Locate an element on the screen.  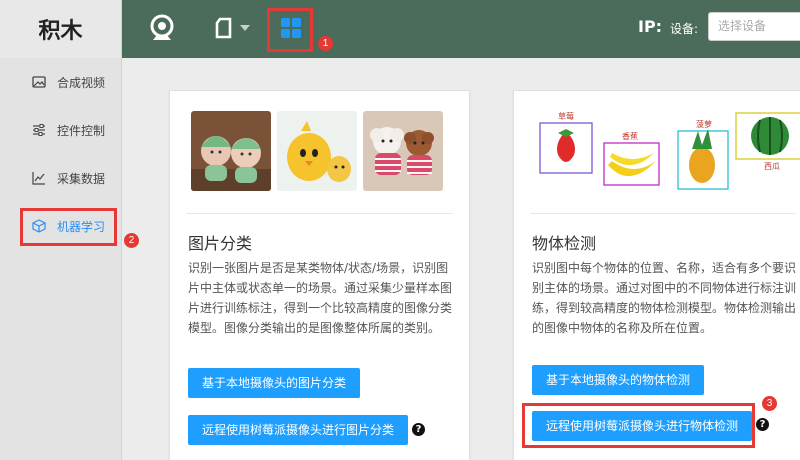
app-logo: 积木 is located at coordinates (60, 29).